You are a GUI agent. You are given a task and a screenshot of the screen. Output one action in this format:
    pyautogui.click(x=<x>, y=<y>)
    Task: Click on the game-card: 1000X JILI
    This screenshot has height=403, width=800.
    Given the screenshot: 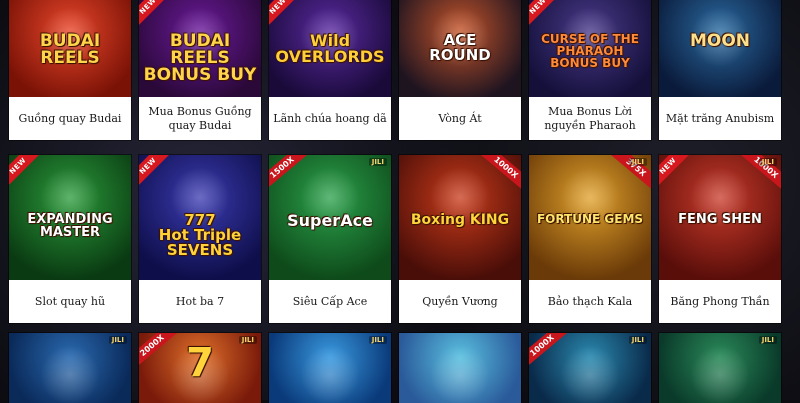 What is the action you would take?
    pyautogui.click(x=590, y=368)
    